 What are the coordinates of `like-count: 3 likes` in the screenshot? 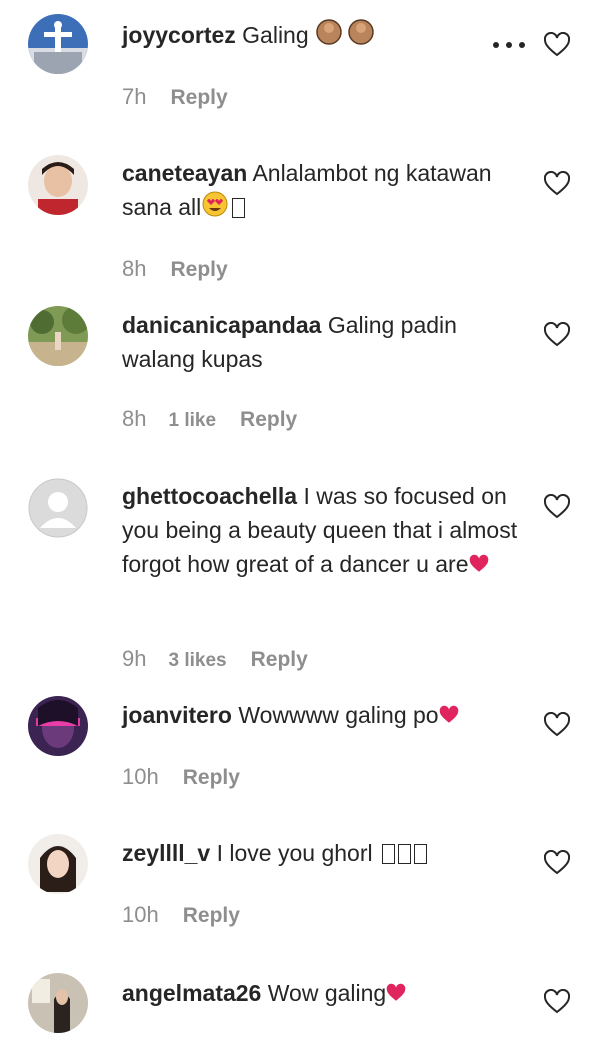 It's located at (197, 660).